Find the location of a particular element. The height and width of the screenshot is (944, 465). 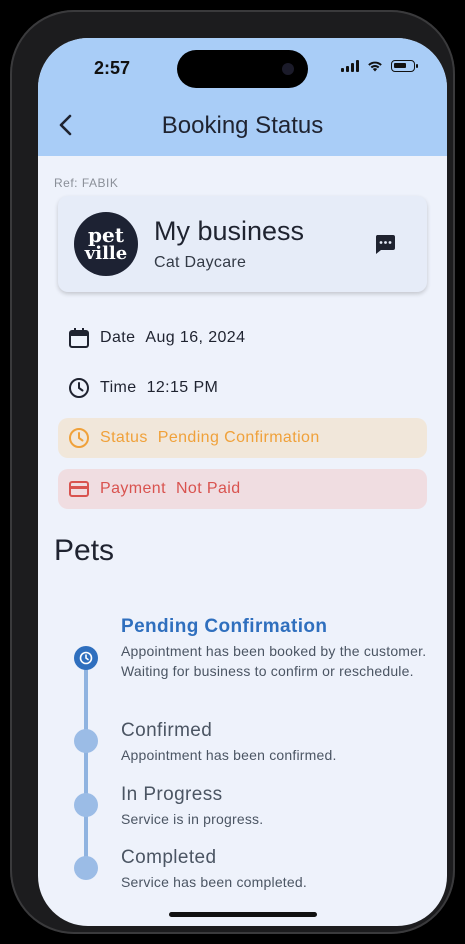

timeline-step-desc: Service is in progress. is located at coordinates (192, 819).